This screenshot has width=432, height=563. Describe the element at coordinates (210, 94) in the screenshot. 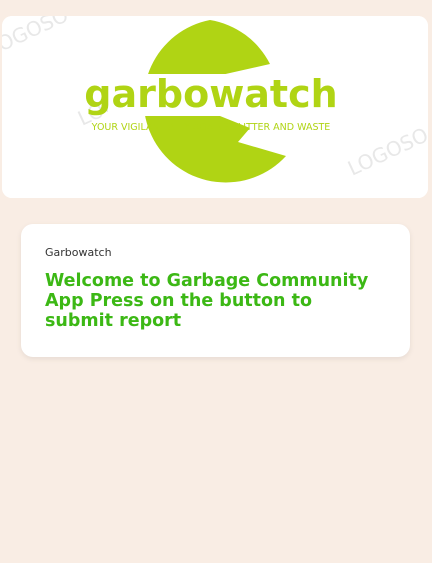

I see `logo-text: garbowatch` at that location.